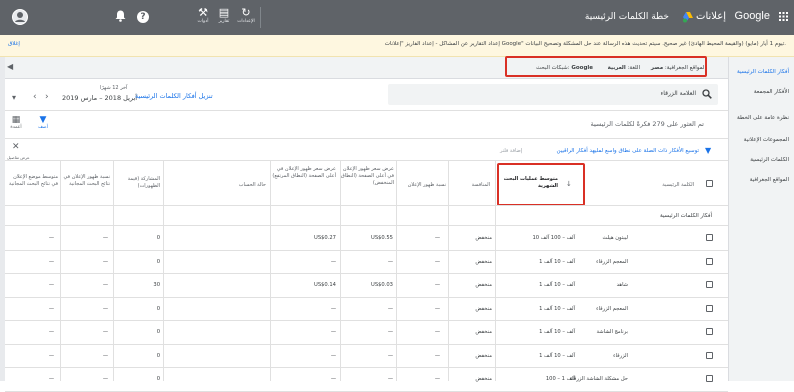  What do you see at coordinates (553, 94) in the screenshot?
I see `search-box: العلامة الزرقاء` at bounding box center [553, 94].